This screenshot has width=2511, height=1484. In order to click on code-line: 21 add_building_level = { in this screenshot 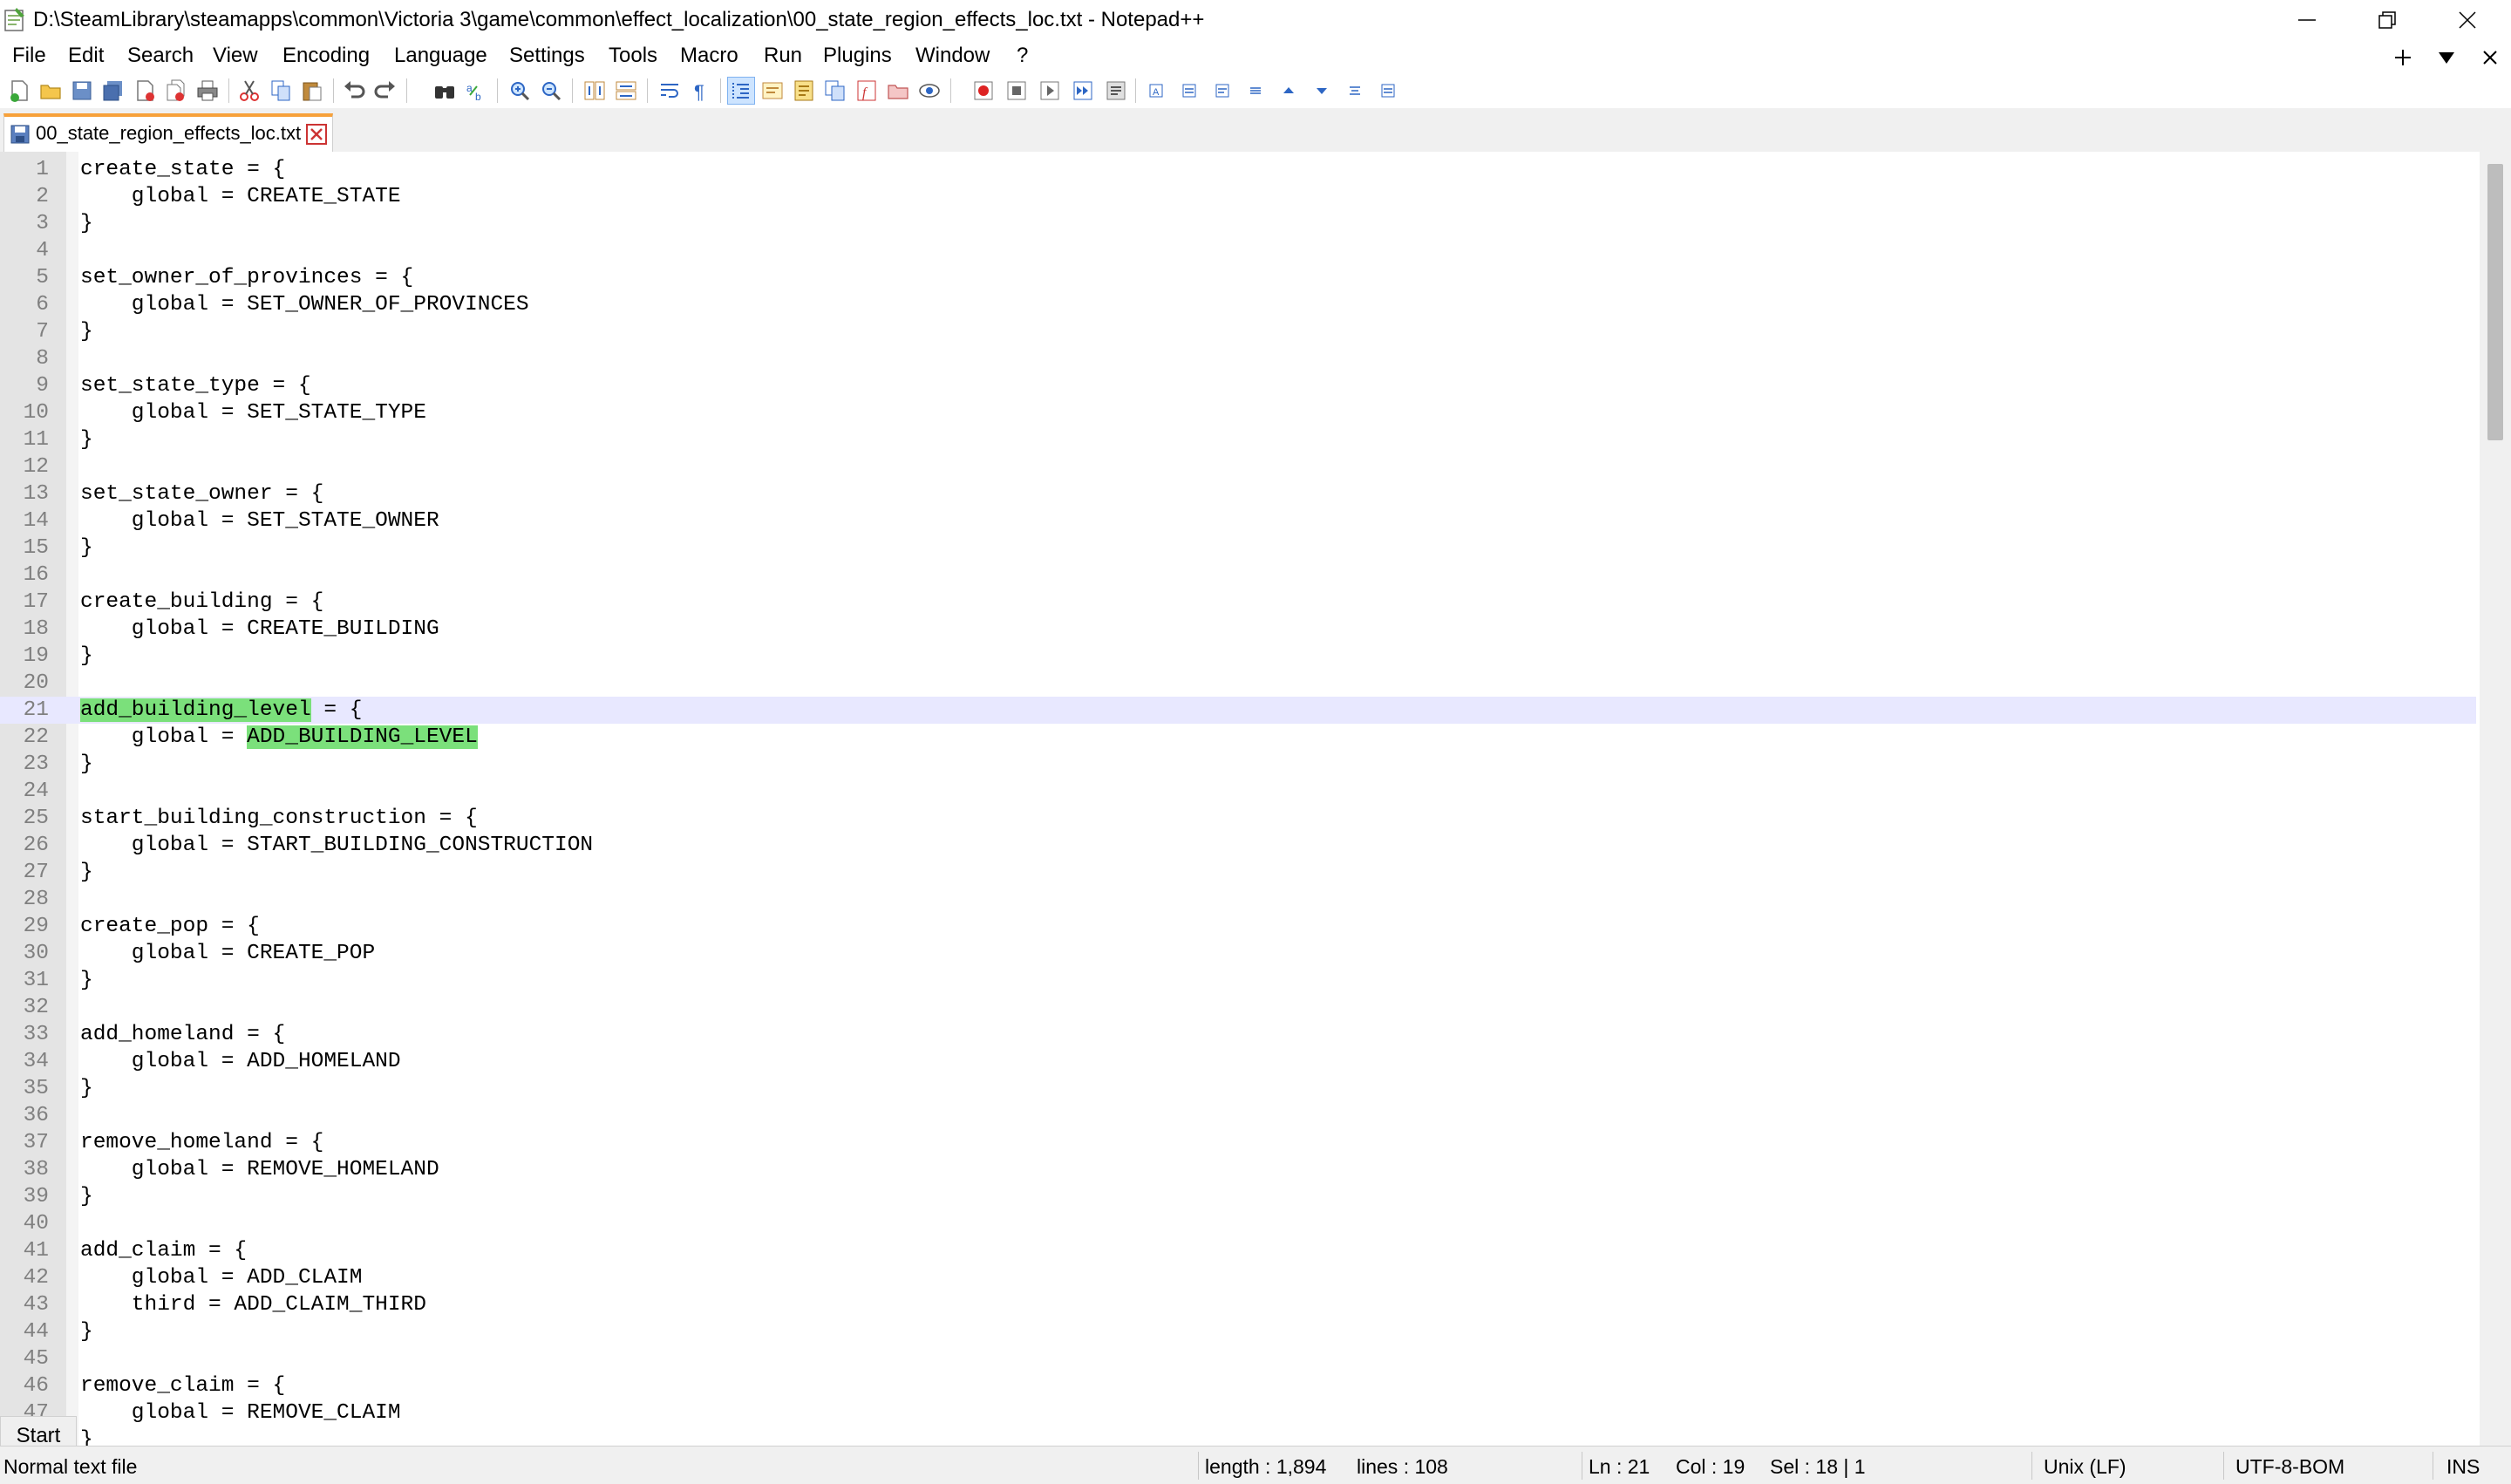, I will do `click(1238, 710)`.